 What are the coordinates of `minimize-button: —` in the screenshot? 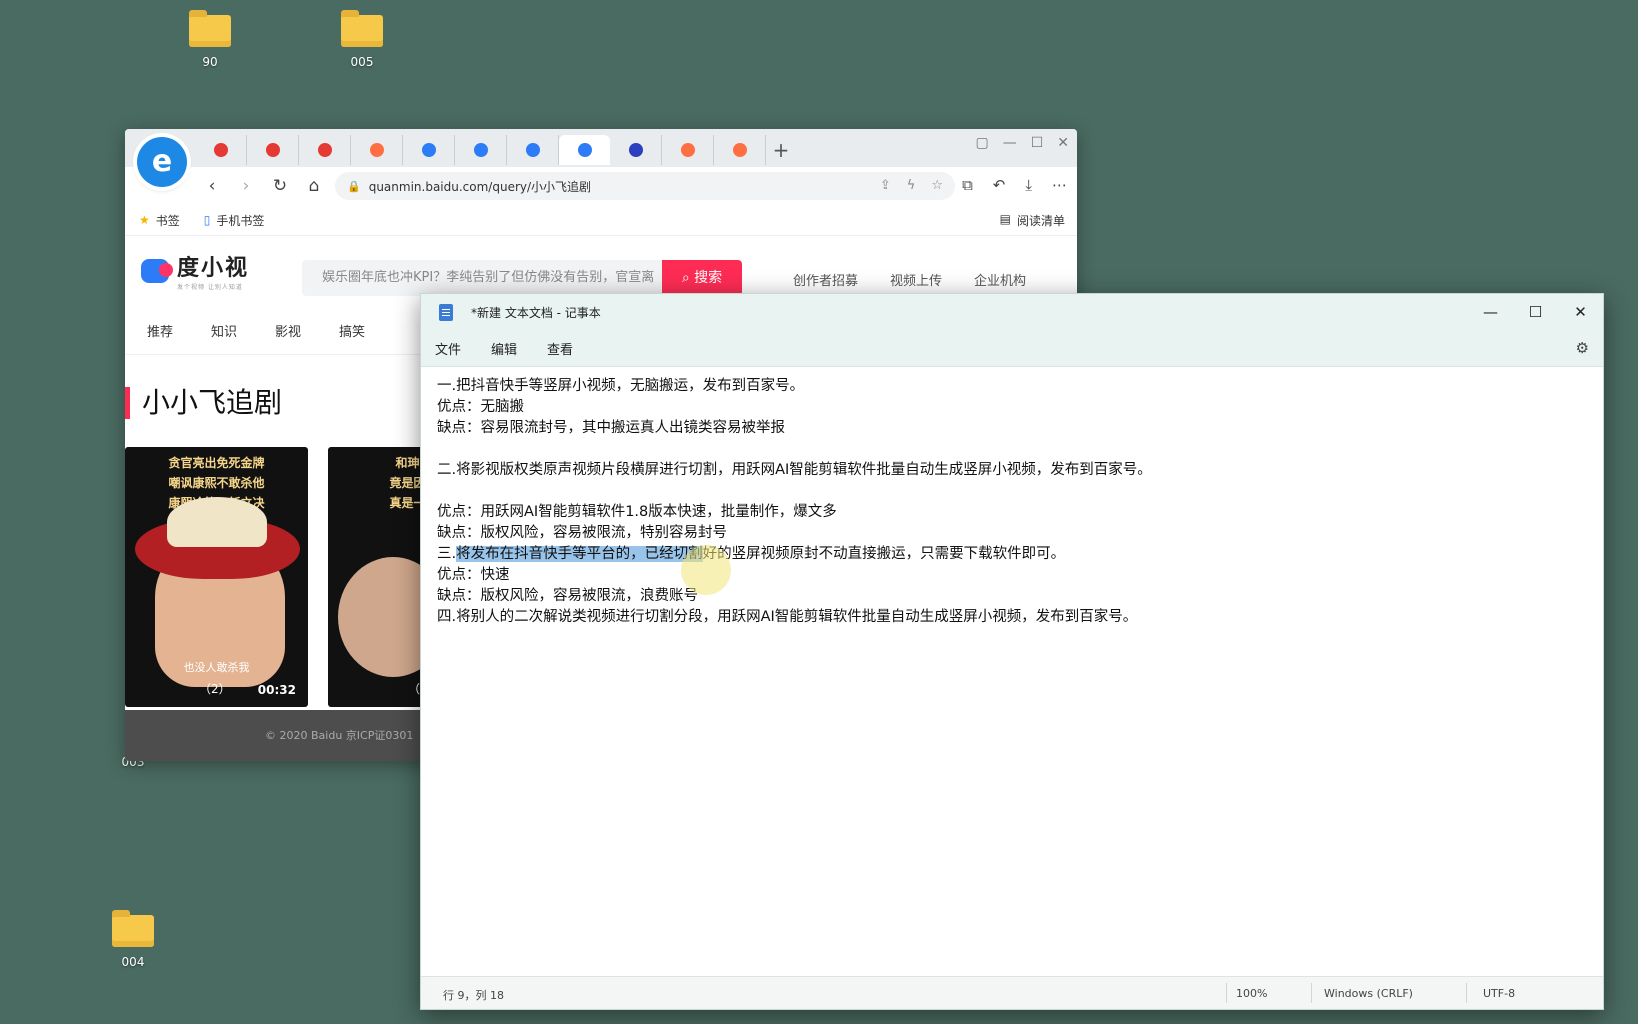 It's located at (1490, 312).